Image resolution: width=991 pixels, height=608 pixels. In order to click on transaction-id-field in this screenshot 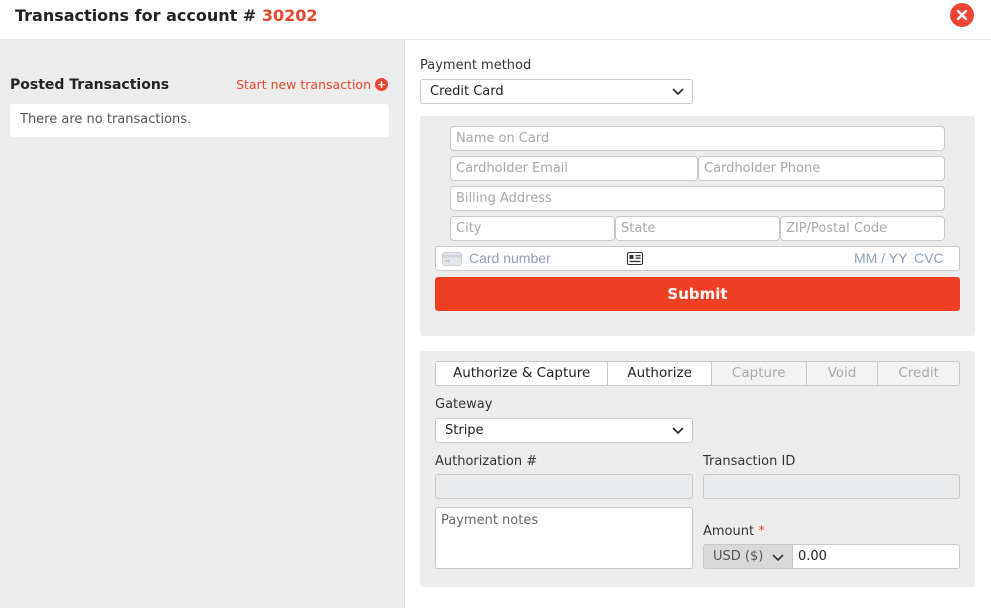, I will do `click(831, 486)`.